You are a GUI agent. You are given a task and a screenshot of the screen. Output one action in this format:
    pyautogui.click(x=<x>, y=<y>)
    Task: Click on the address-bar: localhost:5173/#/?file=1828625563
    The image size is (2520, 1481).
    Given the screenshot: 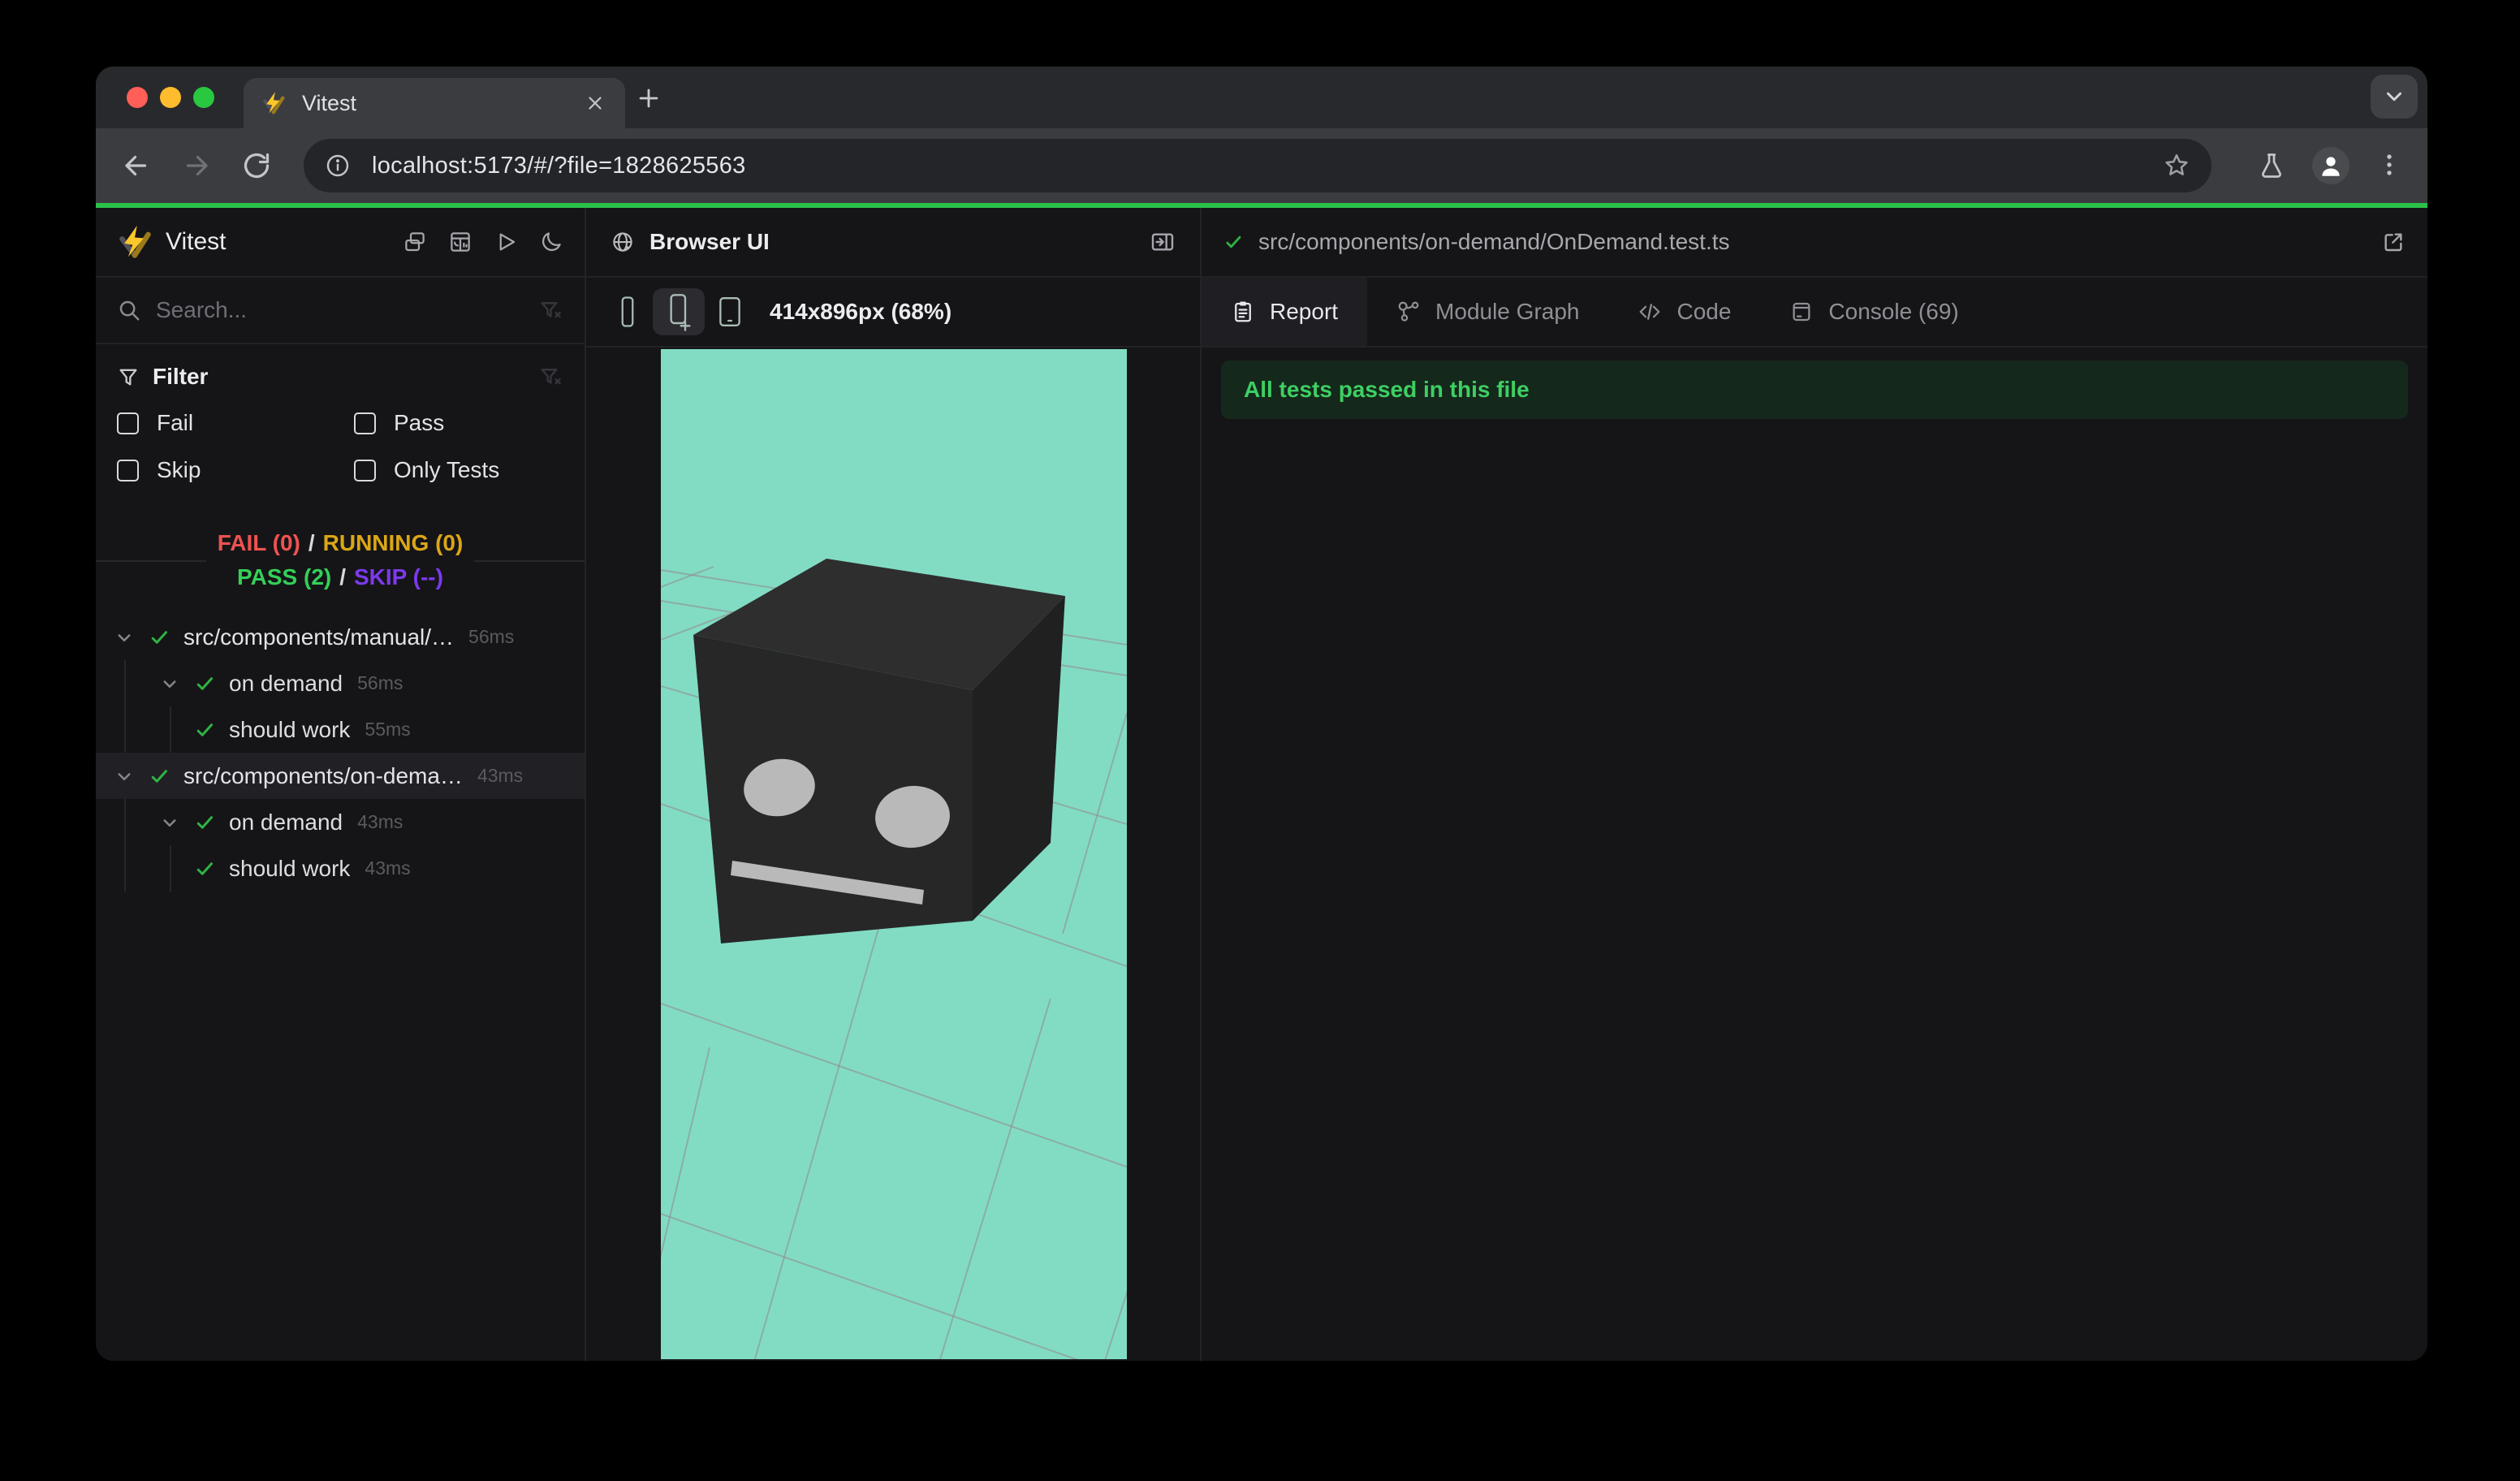 What is the action you would take?
    pyautogui.click(x=1257, y=166)
    